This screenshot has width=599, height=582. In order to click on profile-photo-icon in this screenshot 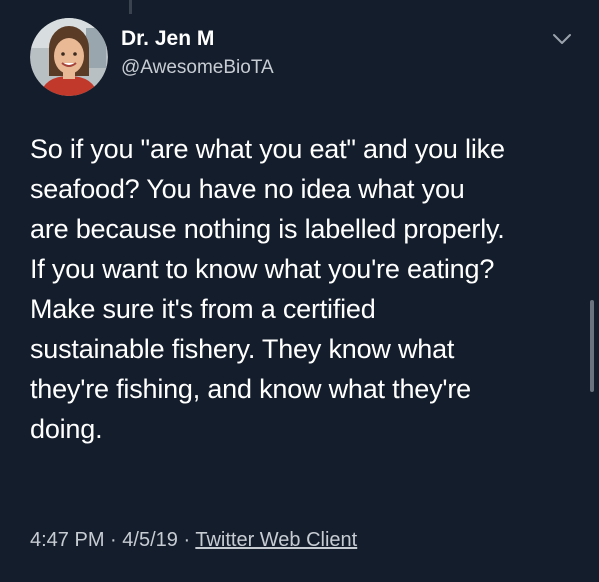, I will do `click(69, 57)`.